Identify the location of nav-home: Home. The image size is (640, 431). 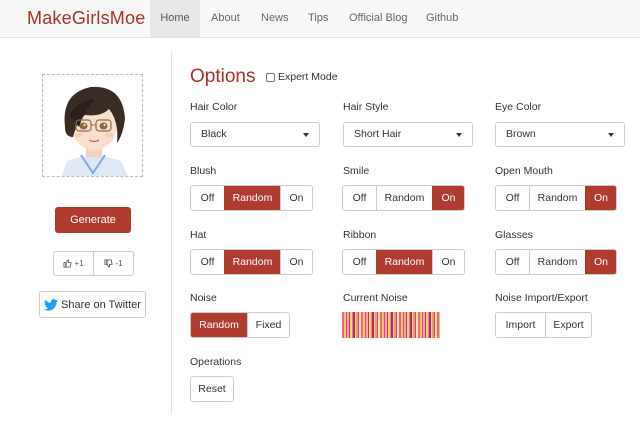
(175, 18).